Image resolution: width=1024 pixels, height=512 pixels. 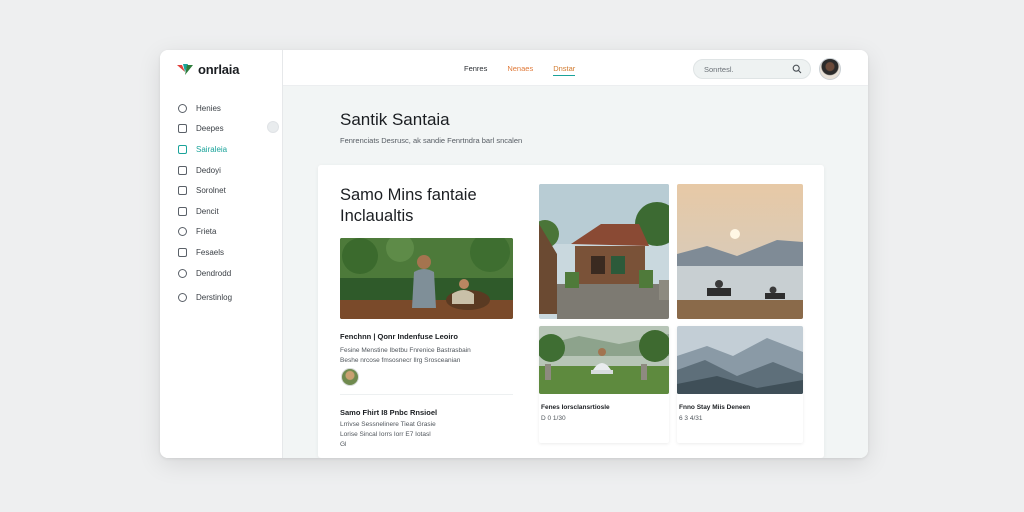 I want to click on sidebar-item-label: Fesaels, so click(x=210, y=252).